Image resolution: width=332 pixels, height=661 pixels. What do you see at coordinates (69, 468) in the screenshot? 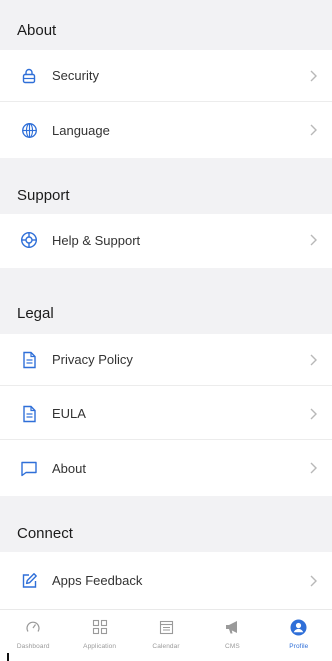
I see `row-label-about: About` at bounding box center [69, 468].